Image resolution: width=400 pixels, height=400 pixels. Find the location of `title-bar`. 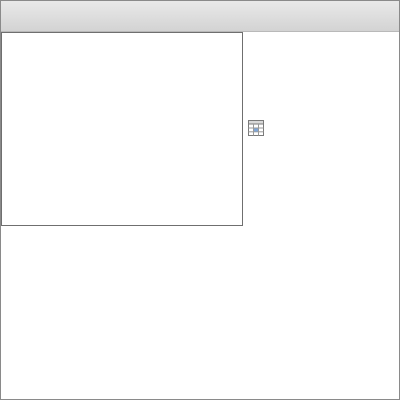

title-bar is located at coordinates (200, 16).